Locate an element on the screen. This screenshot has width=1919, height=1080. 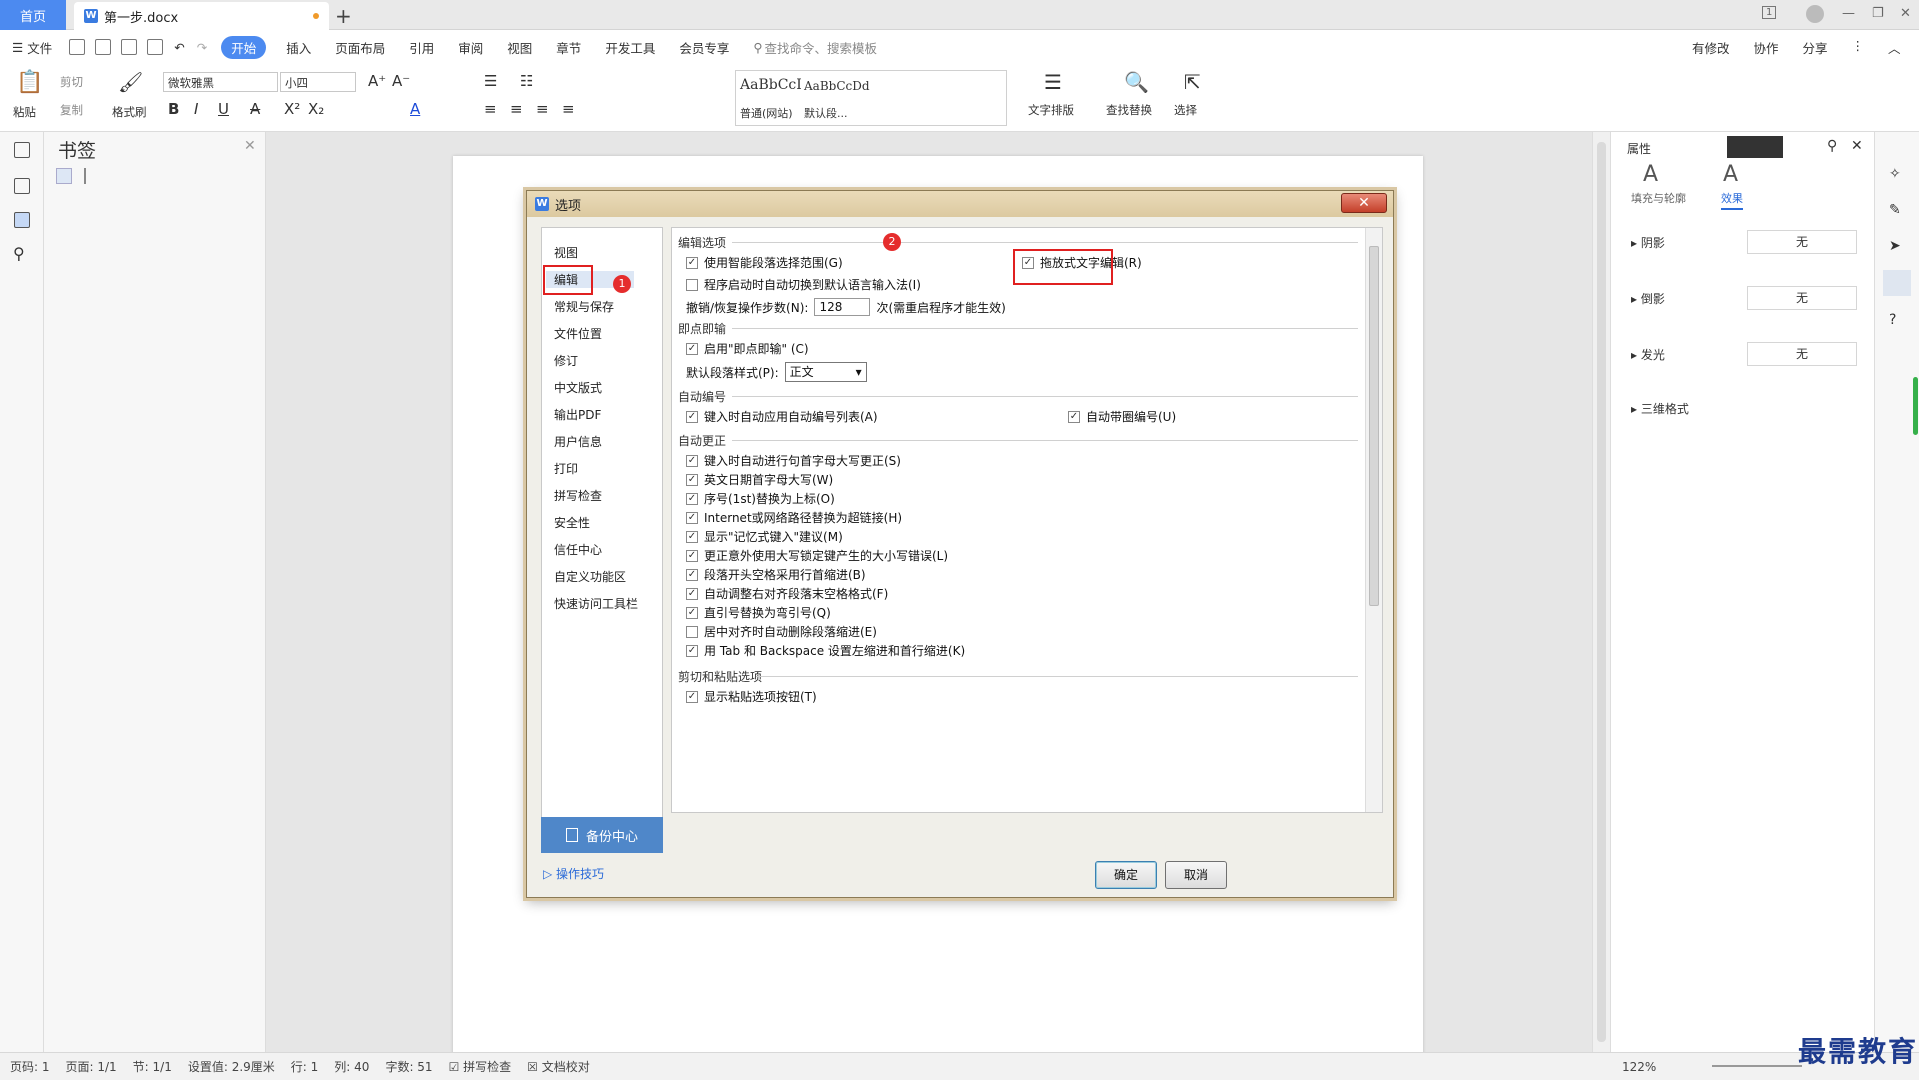
nav-file-location: 文件位置 is located at coordinates (578, 333).